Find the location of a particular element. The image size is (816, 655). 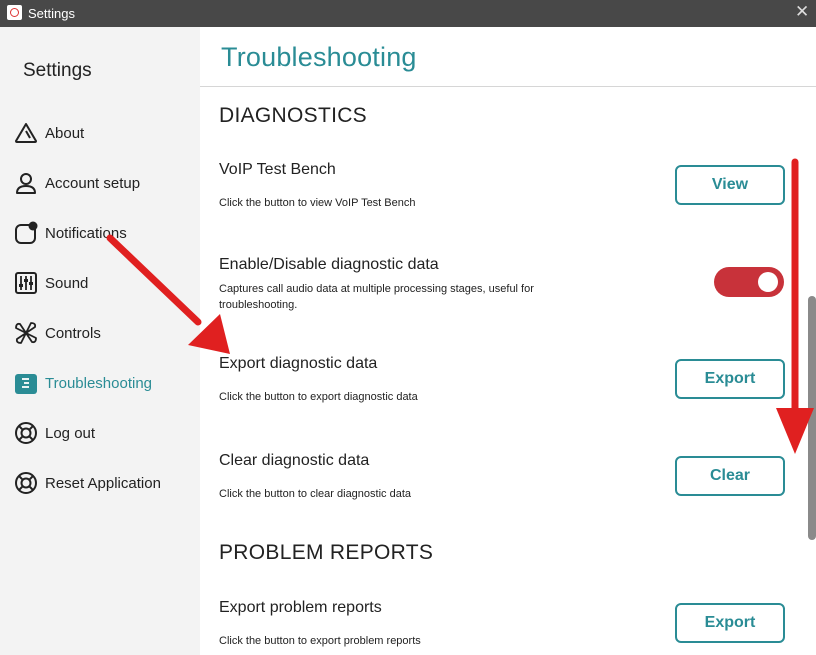

sidebar-heading: Settings is located at coordinates (57, 70).